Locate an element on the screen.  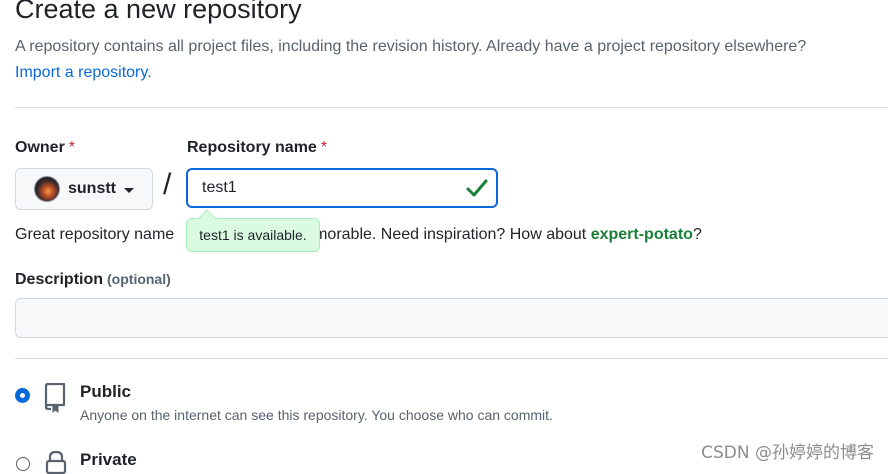
import-repository-link: Import a repository. is located at coordinates (83, 73).